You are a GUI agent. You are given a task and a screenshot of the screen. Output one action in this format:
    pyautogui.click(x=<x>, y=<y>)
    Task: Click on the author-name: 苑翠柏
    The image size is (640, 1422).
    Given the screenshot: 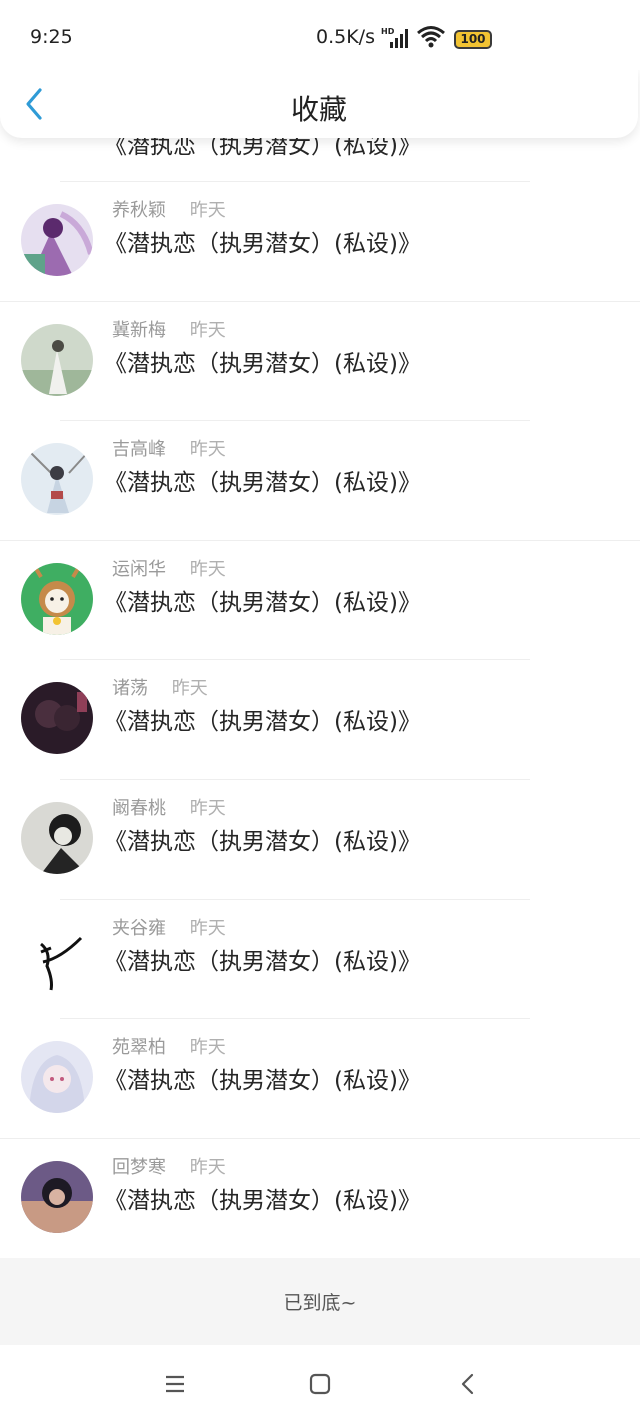 What is the action you would take?
    pyautogui.click(x=139, y=1048)
    